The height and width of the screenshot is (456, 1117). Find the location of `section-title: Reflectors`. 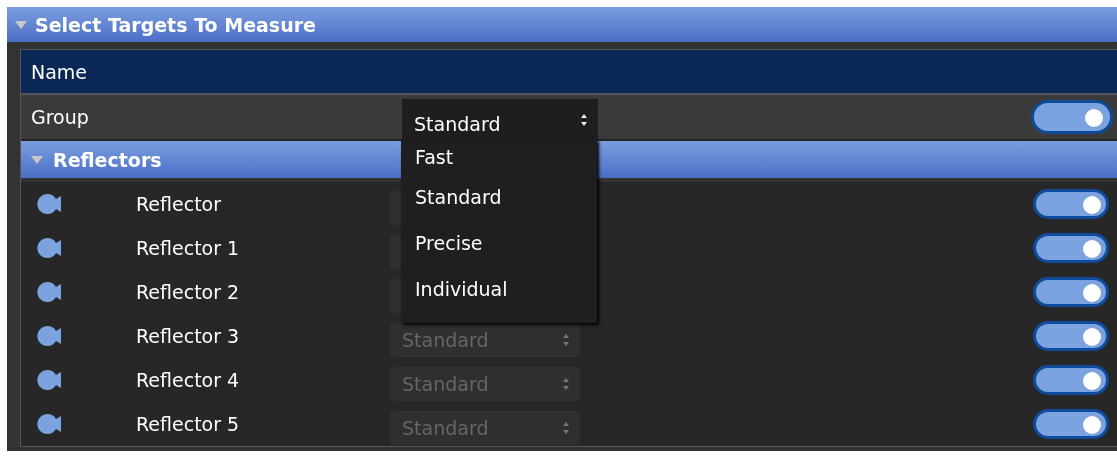

section-title: Reflectors is located at coordinates (107, 159).